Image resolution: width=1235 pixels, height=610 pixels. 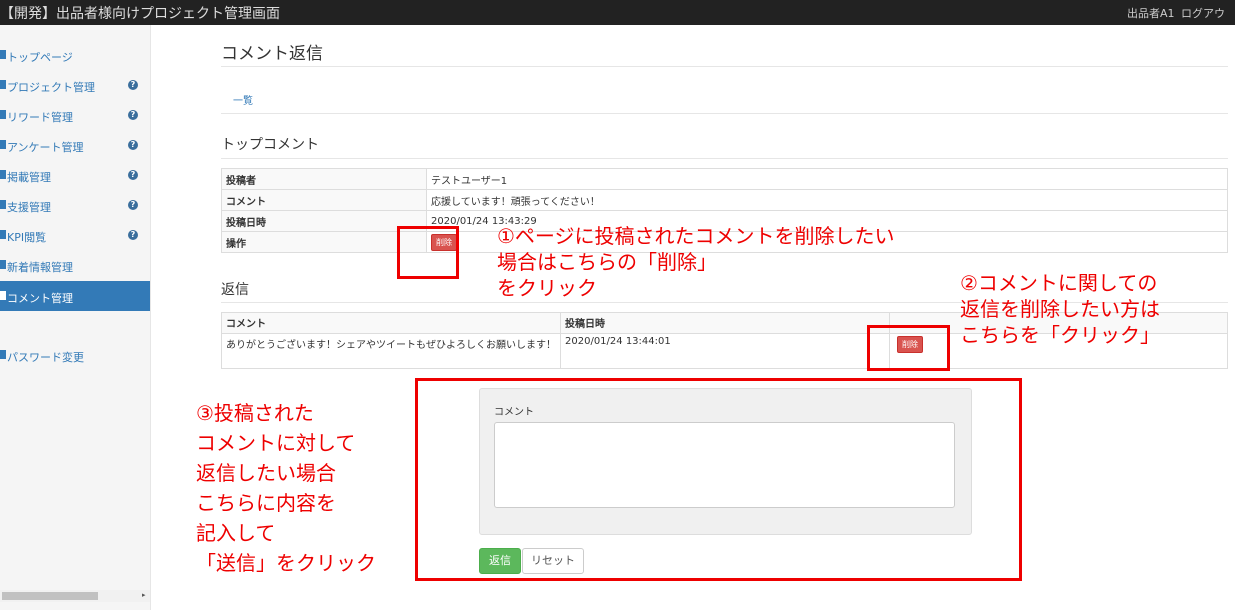 I want to click on row-value: テストユーザー1, so click(x=827, y=179).